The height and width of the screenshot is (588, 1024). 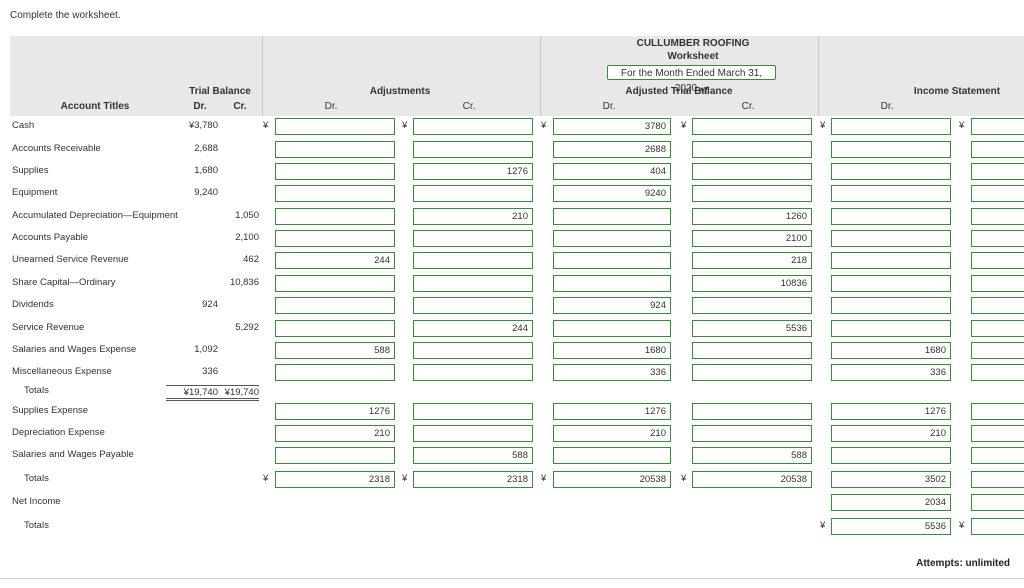 What do you see at coordinates (612, 372) in the screenshot?
I see `atb-dr-input: 336` at bounding box center [612, 372].